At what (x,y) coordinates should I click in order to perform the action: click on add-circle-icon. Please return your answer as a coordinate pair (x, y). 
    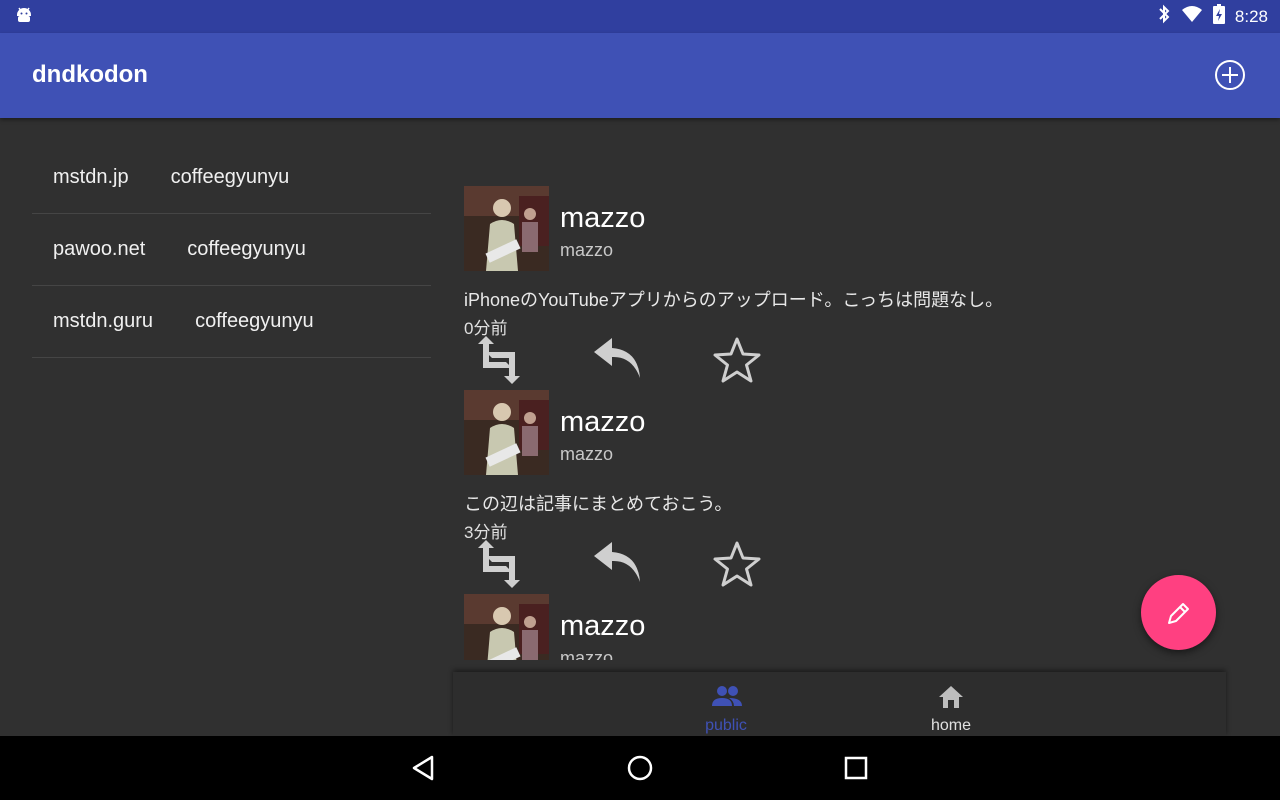
    Looking at the image, I should click on (1230, 75).